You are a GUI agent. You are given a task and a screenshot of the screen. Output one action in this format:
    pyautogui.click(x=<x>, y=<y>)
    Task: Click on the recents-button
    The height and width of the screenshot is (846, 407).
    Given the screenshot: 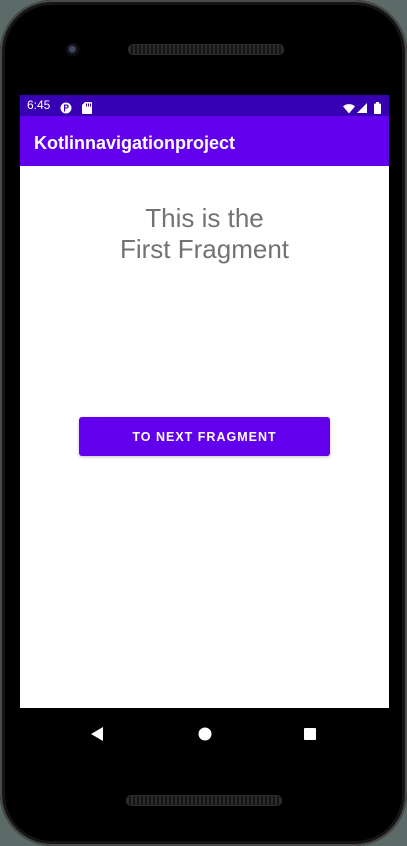 What is the action you would take?
    pyautogui.click(x=310, y=734)
    